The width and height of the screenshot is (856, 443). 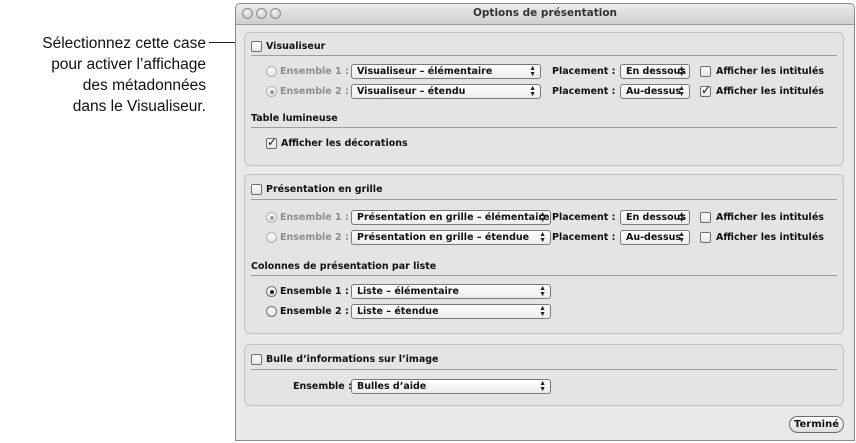 I want to click on grid-set1-radio, so click(x=271, y=217).